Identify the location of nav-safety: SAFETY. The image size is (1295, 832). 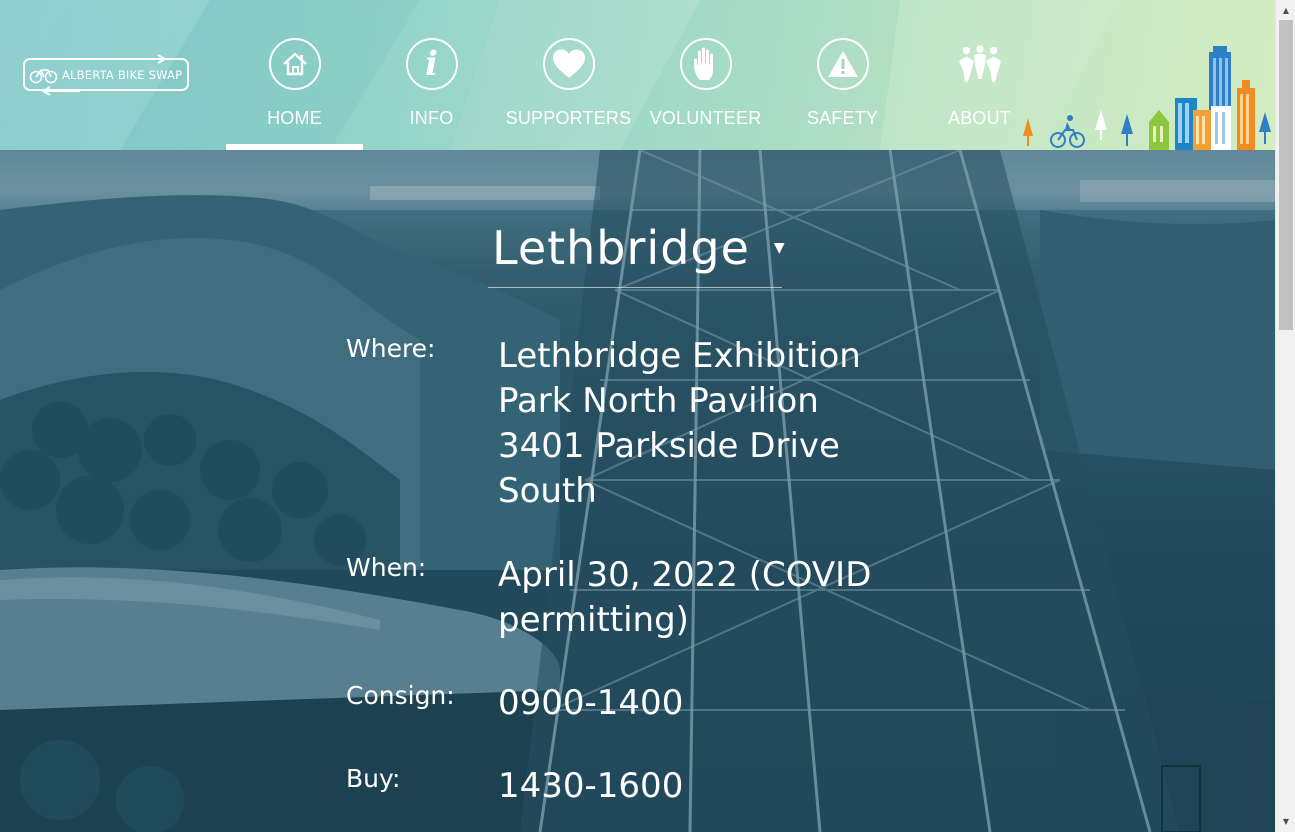
(842, 75).